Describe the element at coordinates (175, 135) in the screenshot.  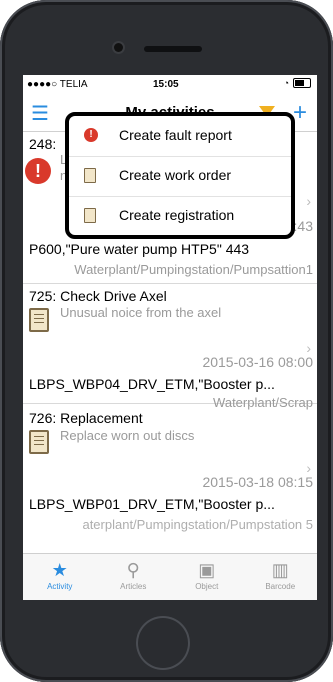
I see `menu-item-label: Create fault report` at that location.